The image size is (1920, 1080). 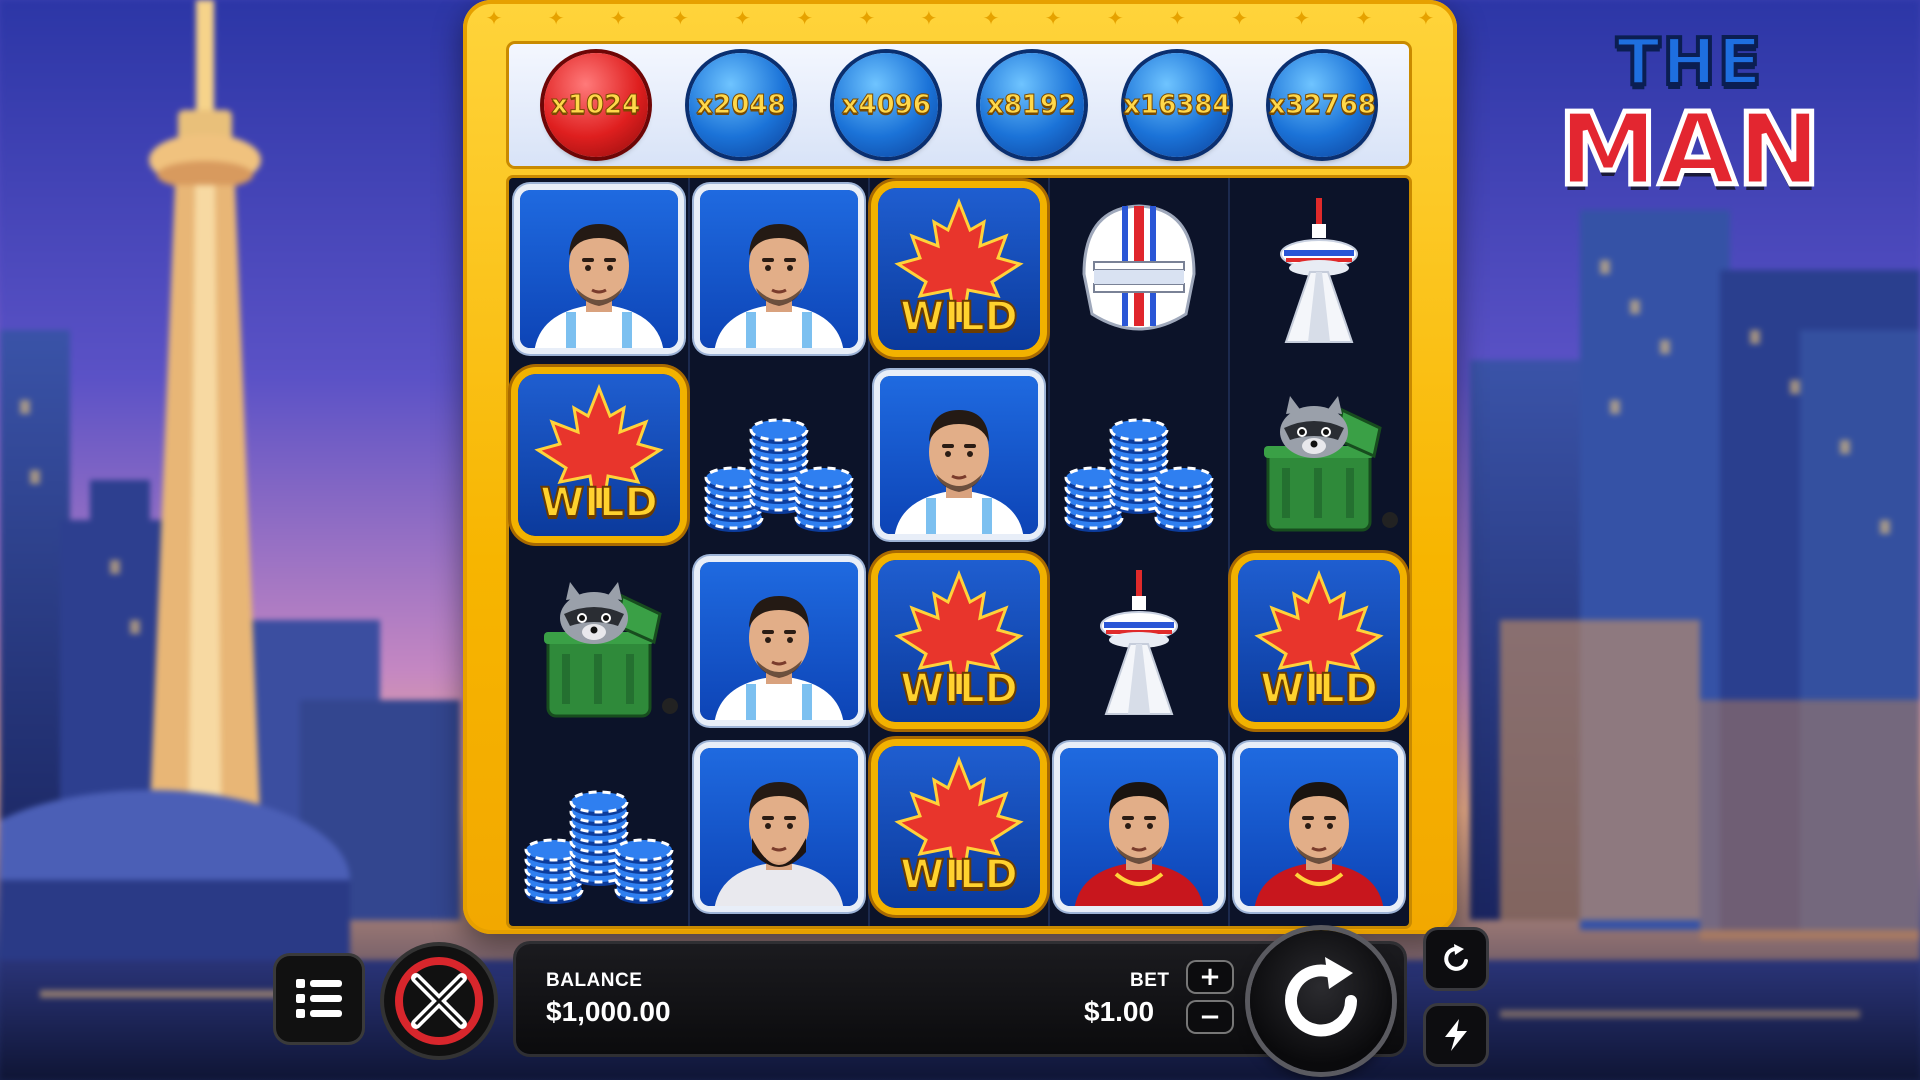 I want to click on spin-button, so click(x=1321, y=1001).